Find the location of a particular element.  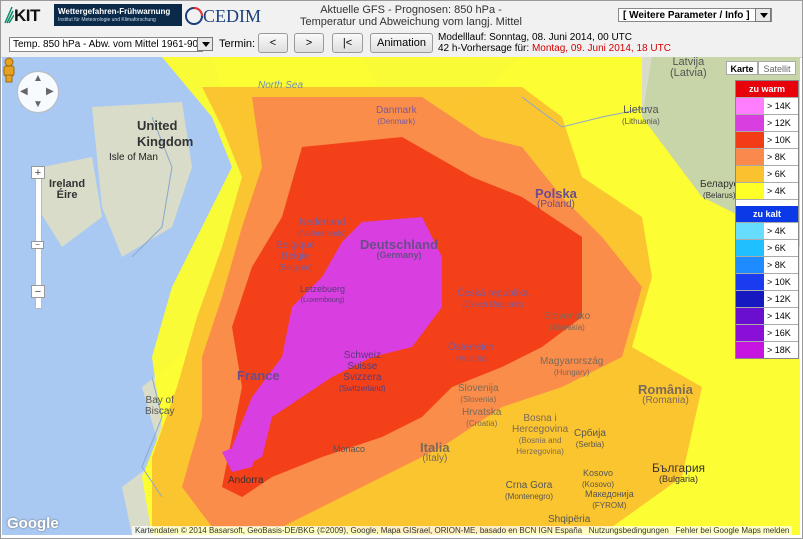

legend-warm-label: > 6K is located at coordinates (776, 174).